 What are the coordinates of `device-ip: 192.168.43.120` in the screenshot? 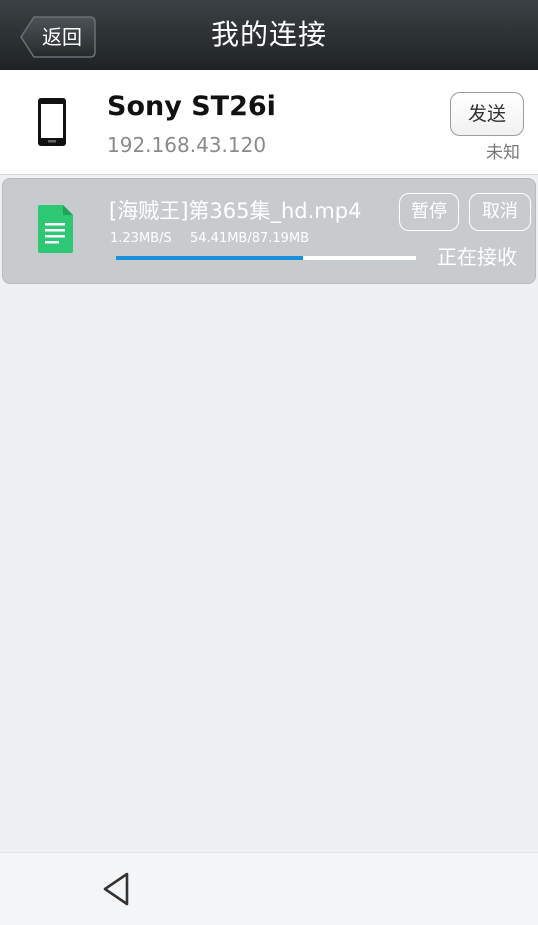 It's located at (187, 145).